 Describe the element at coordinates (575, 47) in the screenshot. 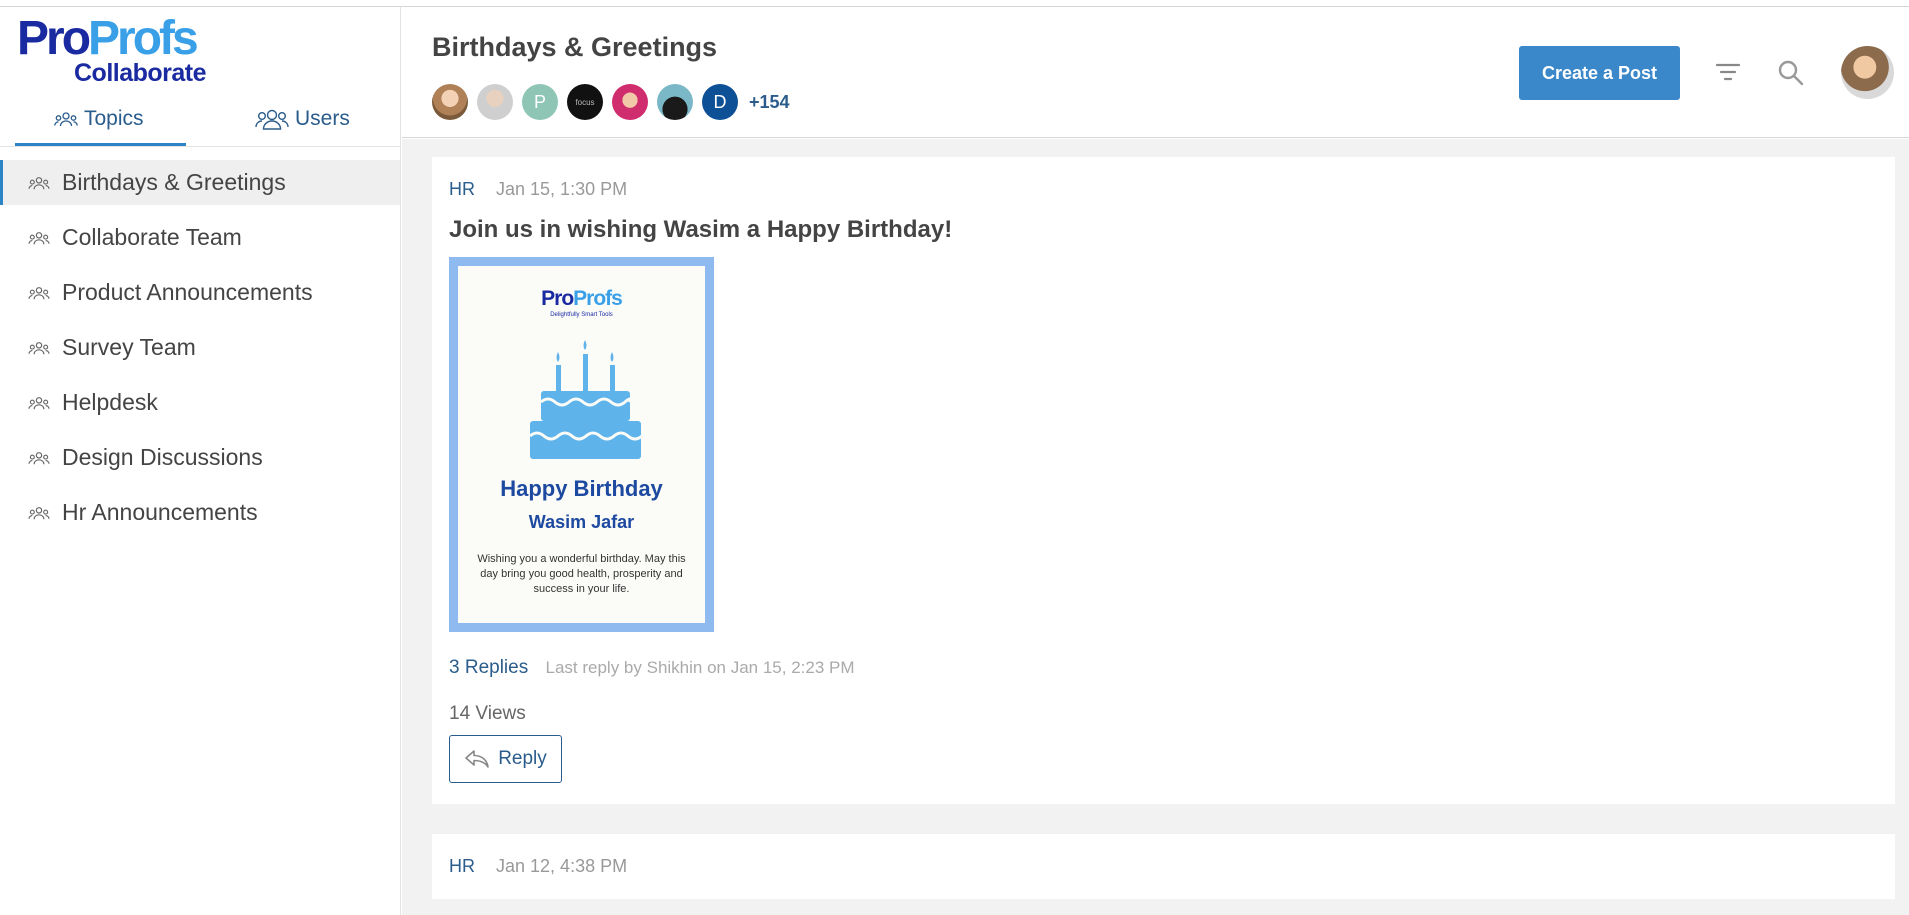

I see `page-title: Birthdays & Greetings` at that location.